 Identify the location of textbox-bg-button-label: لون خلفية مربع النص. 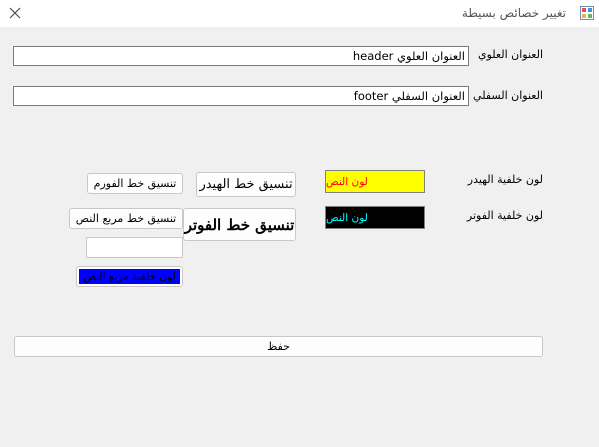
(129, 276).